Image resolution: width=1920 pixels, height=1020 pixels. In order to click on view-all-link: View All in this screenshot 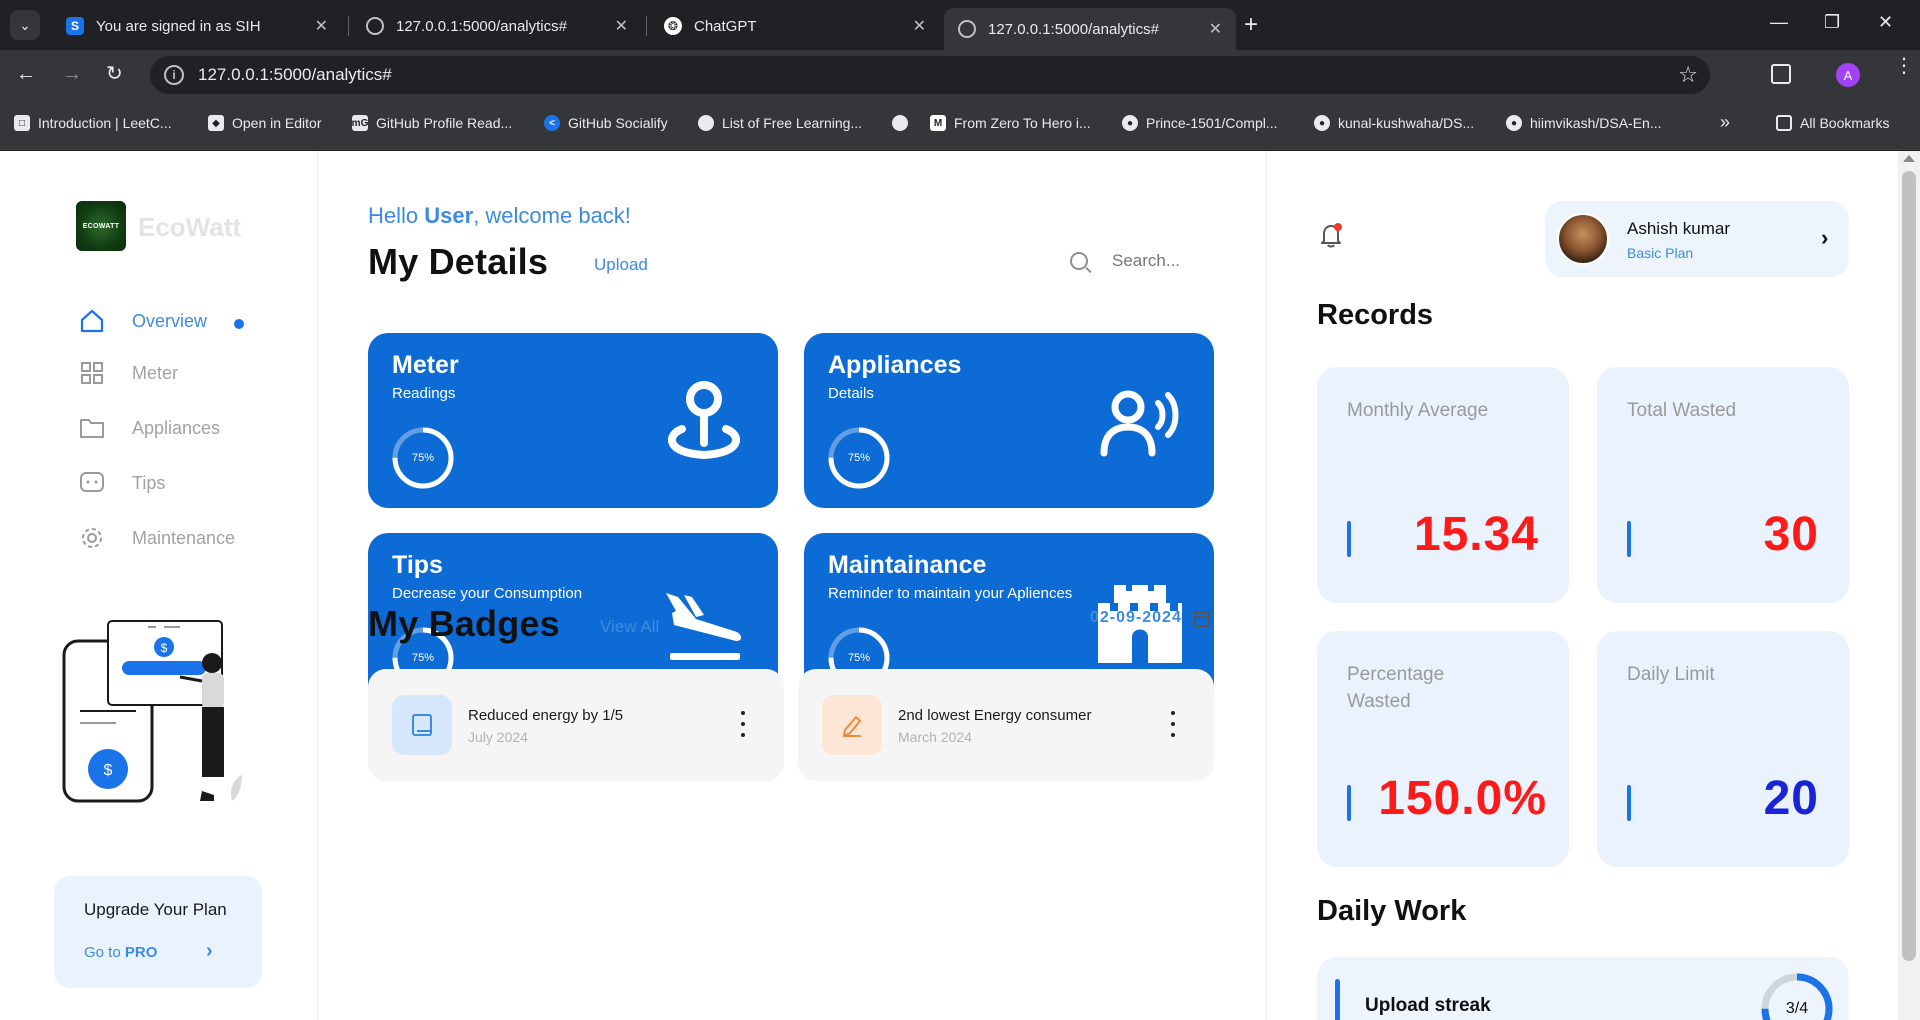, I will do `click(629, 627)`.